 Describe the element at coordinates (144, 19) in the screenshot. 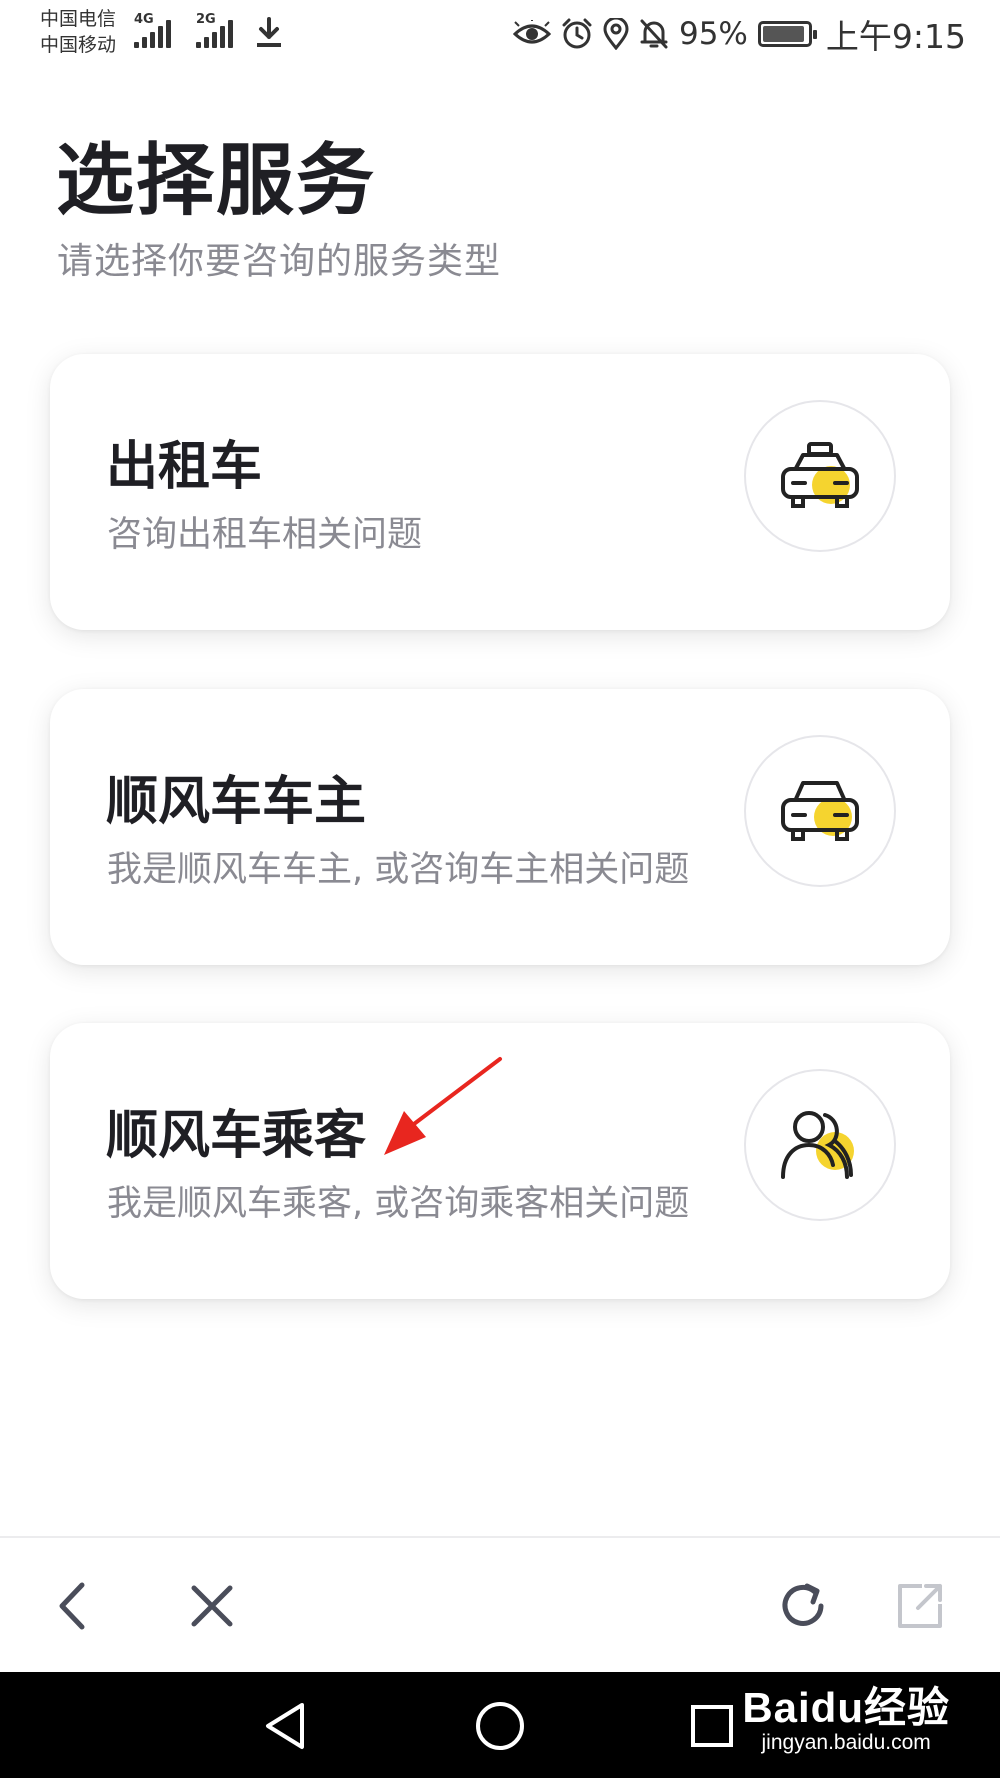

I see `network-type-1: 4G` at that location.